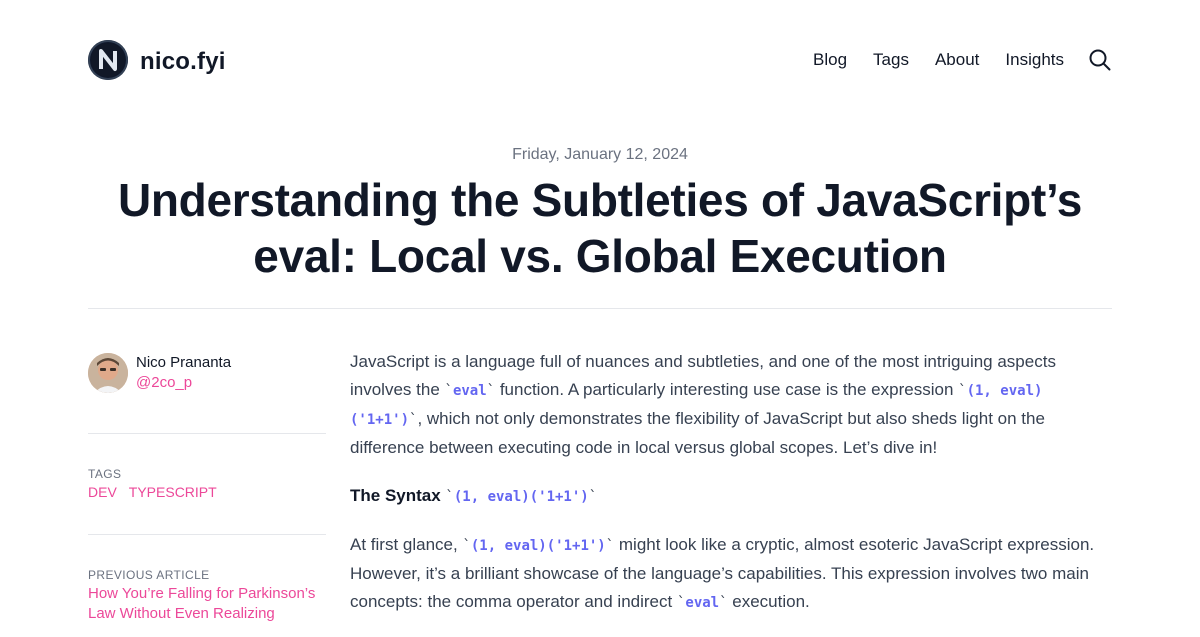 The height and width of the screenshot is (637, 1200). What do you see at coordinates (768, 601) in the screenshot?
I see `paragraph-text: execution.` at bounding box center [768, 601].